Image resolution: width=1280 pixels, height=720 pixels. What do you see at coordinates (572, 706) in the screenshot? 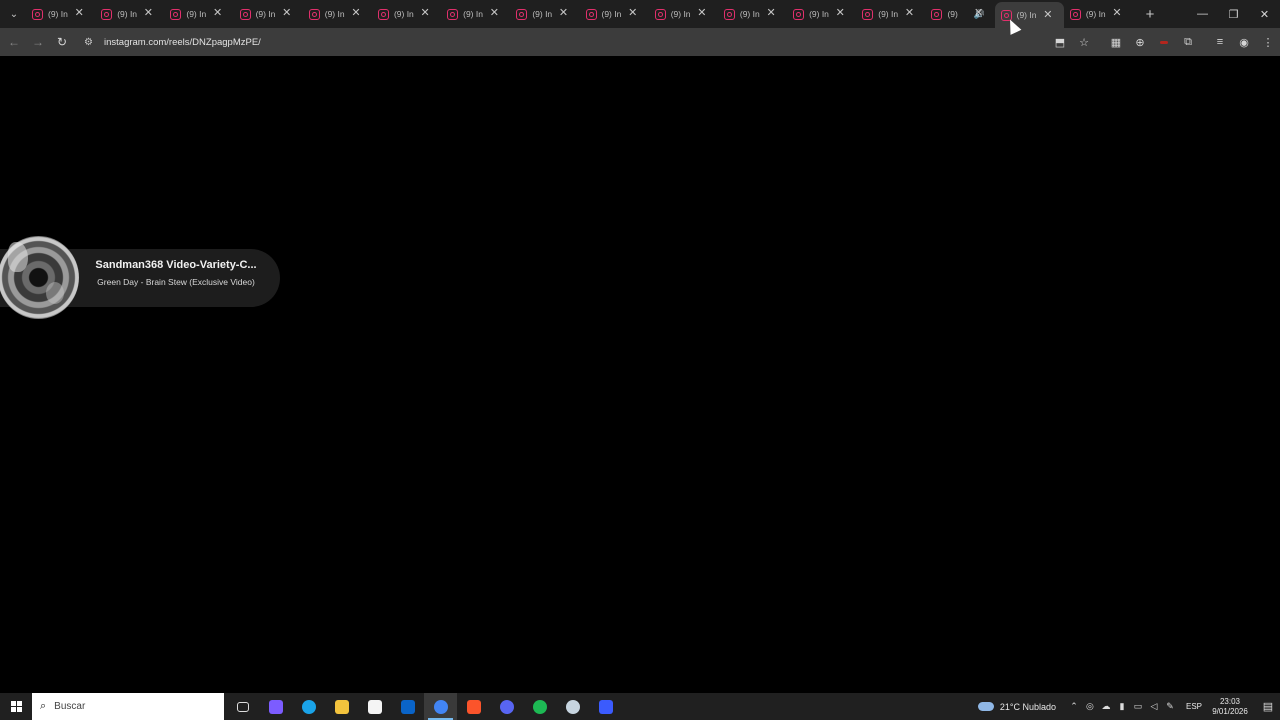
I see `taskbar-app-steam` at bounding box center [572, 706].